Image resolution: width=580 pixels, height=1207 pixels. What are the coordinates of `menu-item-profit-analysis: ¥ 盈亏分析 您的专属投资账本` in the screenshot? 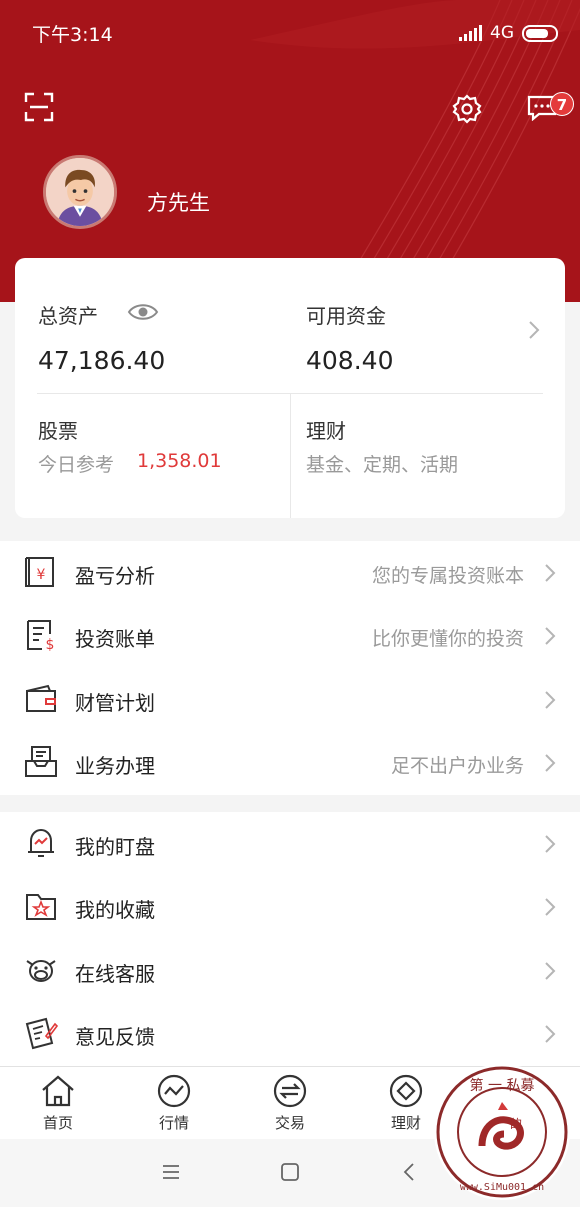 It's located at (290, 572).